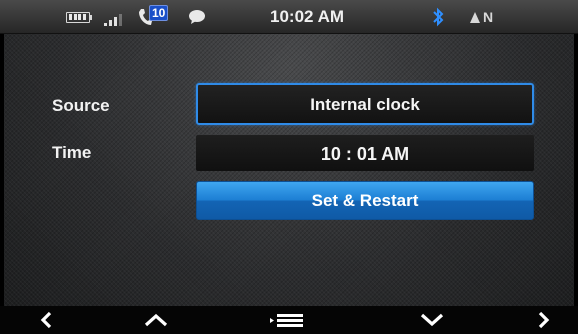  I want to click on menu-button, so click(289, 320).